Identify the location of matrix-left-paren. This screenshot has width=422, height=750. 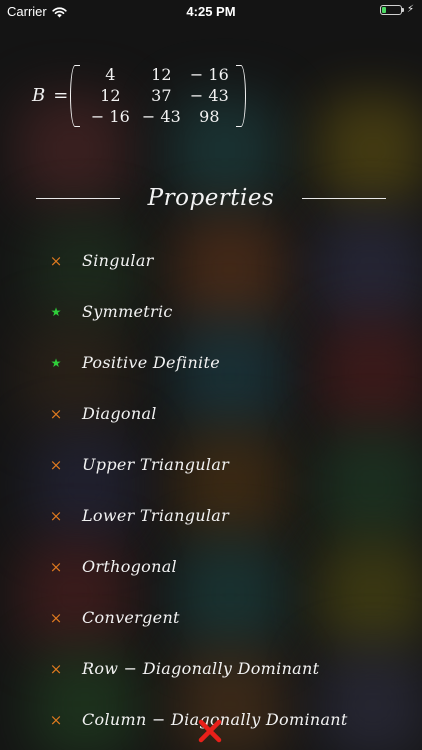
(75, 95).